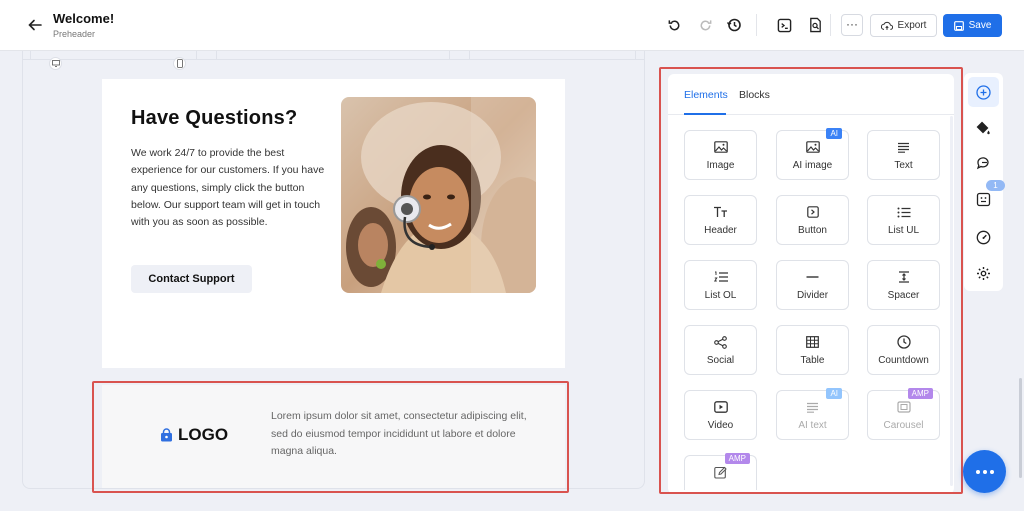 This screenshot has height=511, width=1024. What do you see at coordinates (84, 18) in the screenshot?
I see `page-title: Welcome!` at bounding box center [84, 18].